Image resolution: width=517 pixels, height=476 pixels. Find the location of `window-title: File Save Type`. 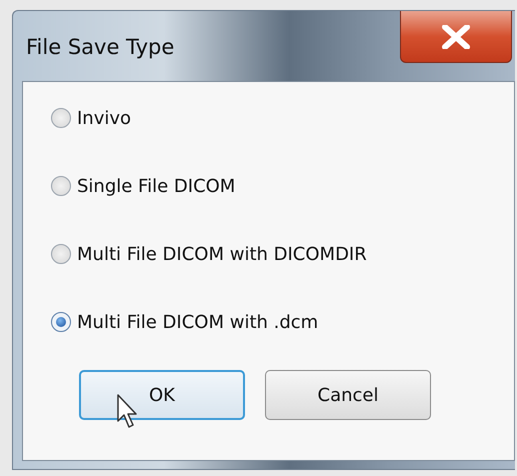

window-title: File Save Type is located at coordinates (100, 47).